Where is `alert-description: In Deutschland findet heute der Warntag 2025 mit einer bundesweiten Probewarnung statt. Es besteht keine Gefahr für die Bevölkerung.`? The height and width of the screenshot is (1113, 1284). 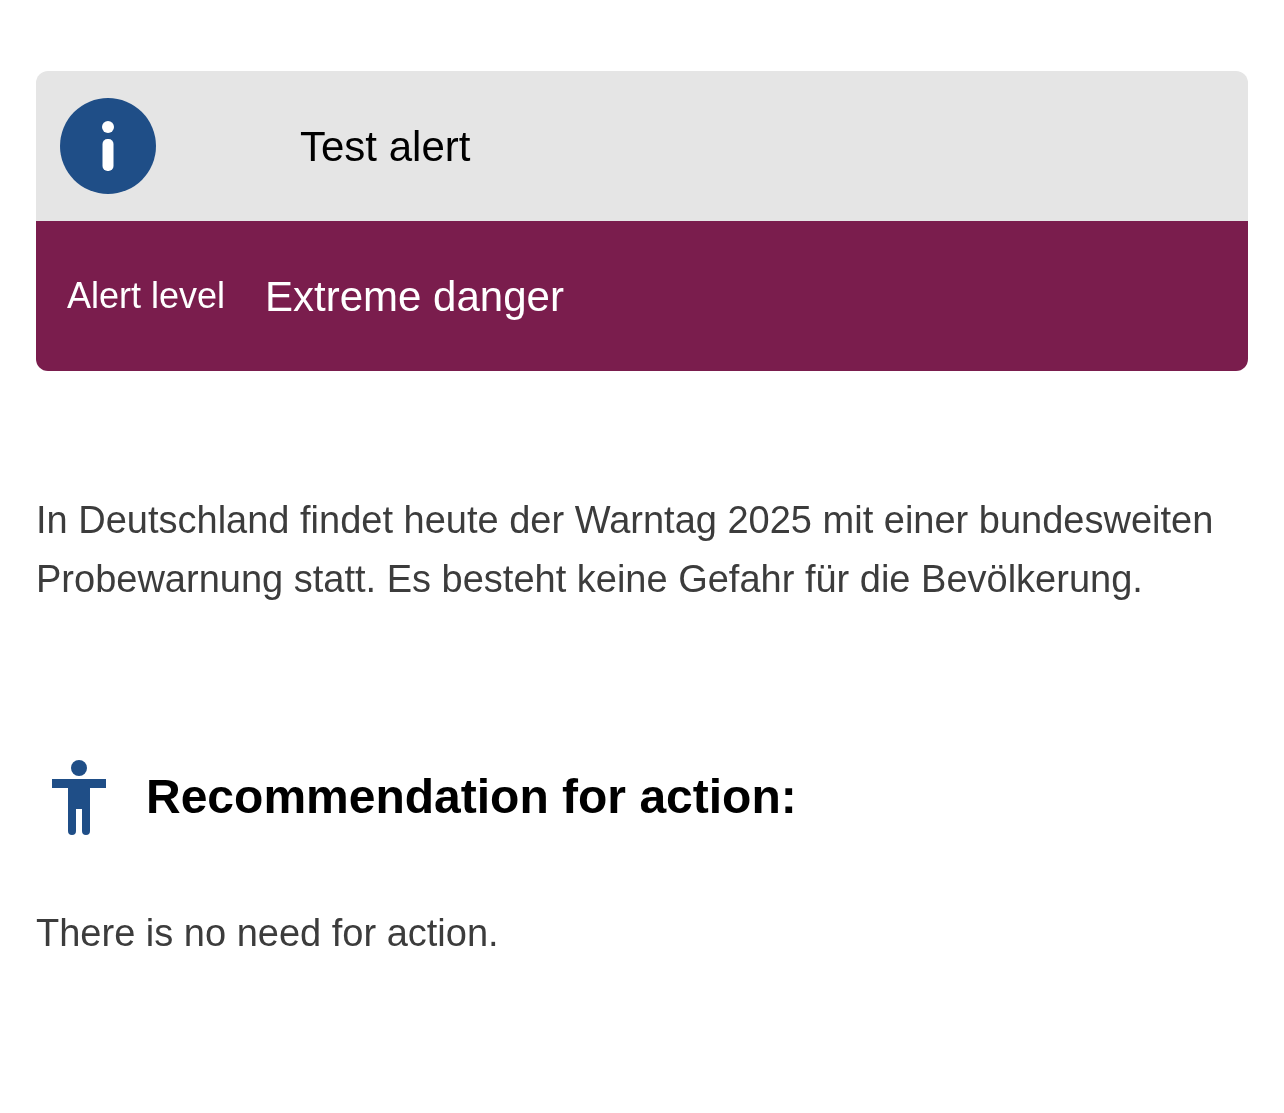 alert-description: In Deutschland findet heute der Warntag 2025 mit einer bundesweiten Probewarnung statt. Es besteht keine Gefahr für die Bevölkerung. is located at coordinates (625, 550).